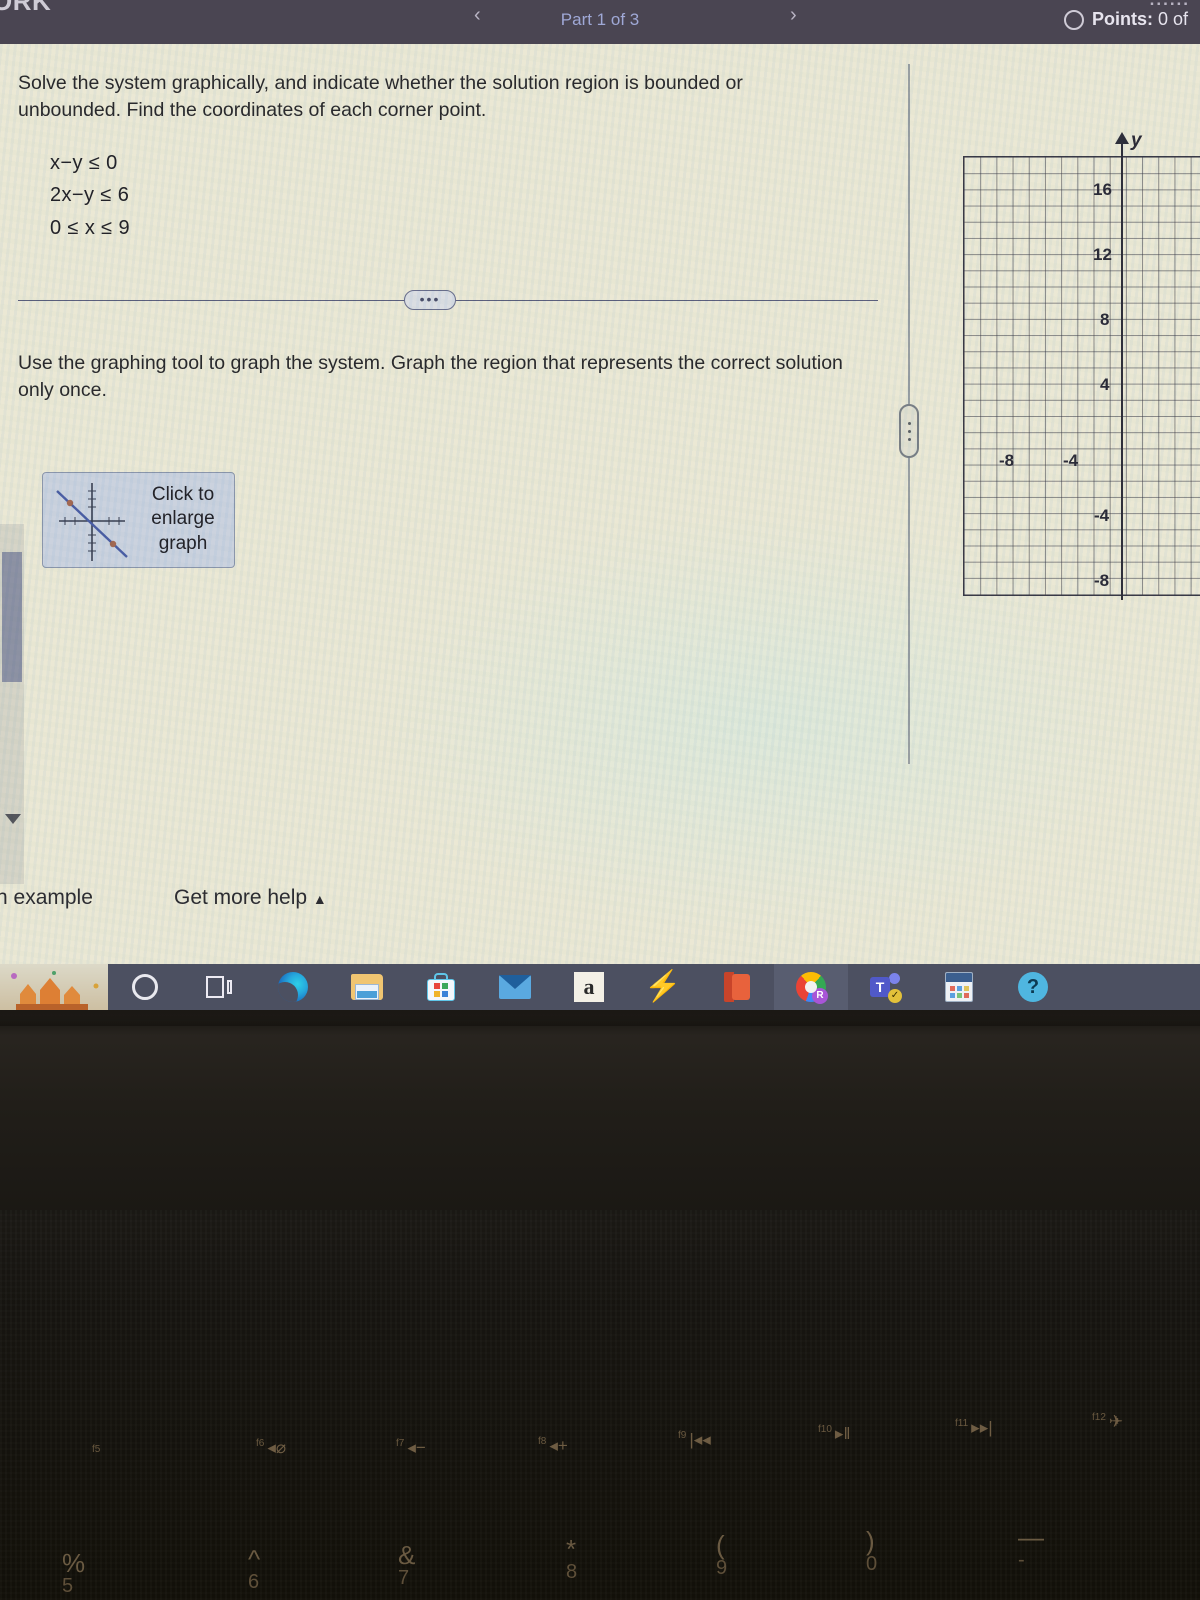 The image size is (1200, 1600). Describe the element at coordinates (97, 1454) in the screenshot. I see `key-f5: f5` at that location.